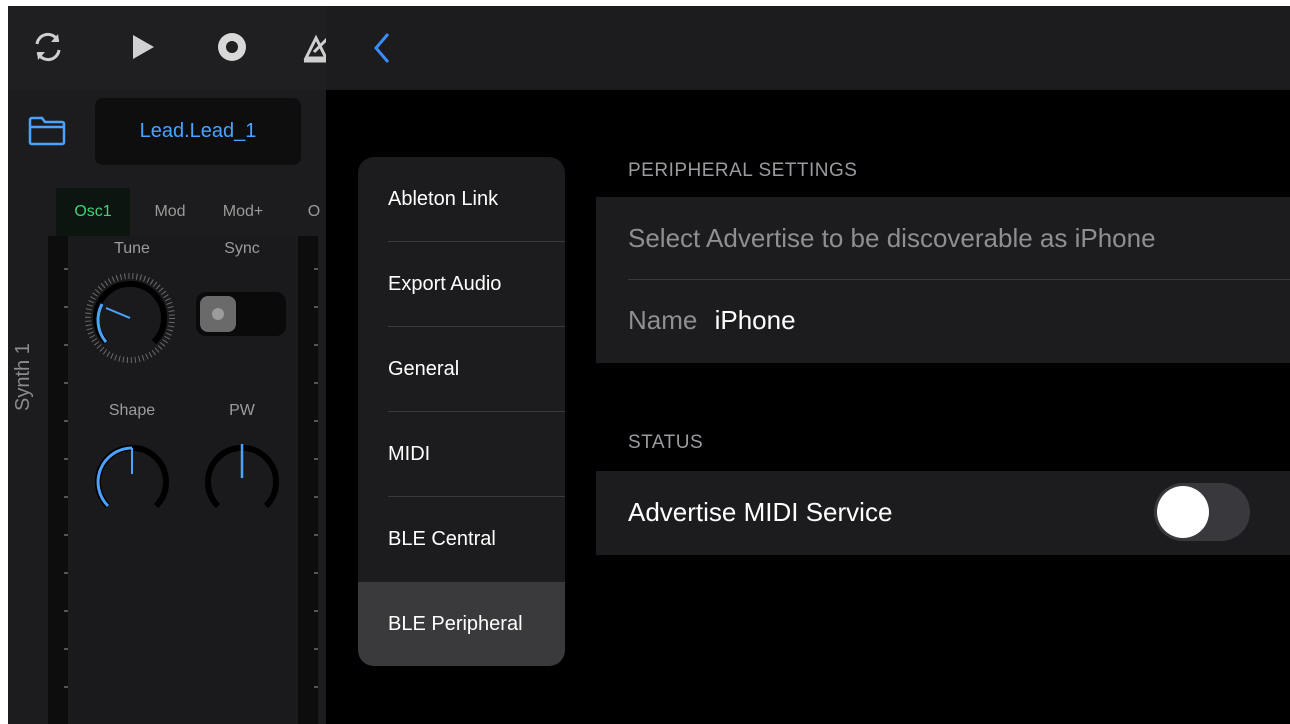  I want to click on menu-item-label: BLE Peripheral, so click(455, 624).